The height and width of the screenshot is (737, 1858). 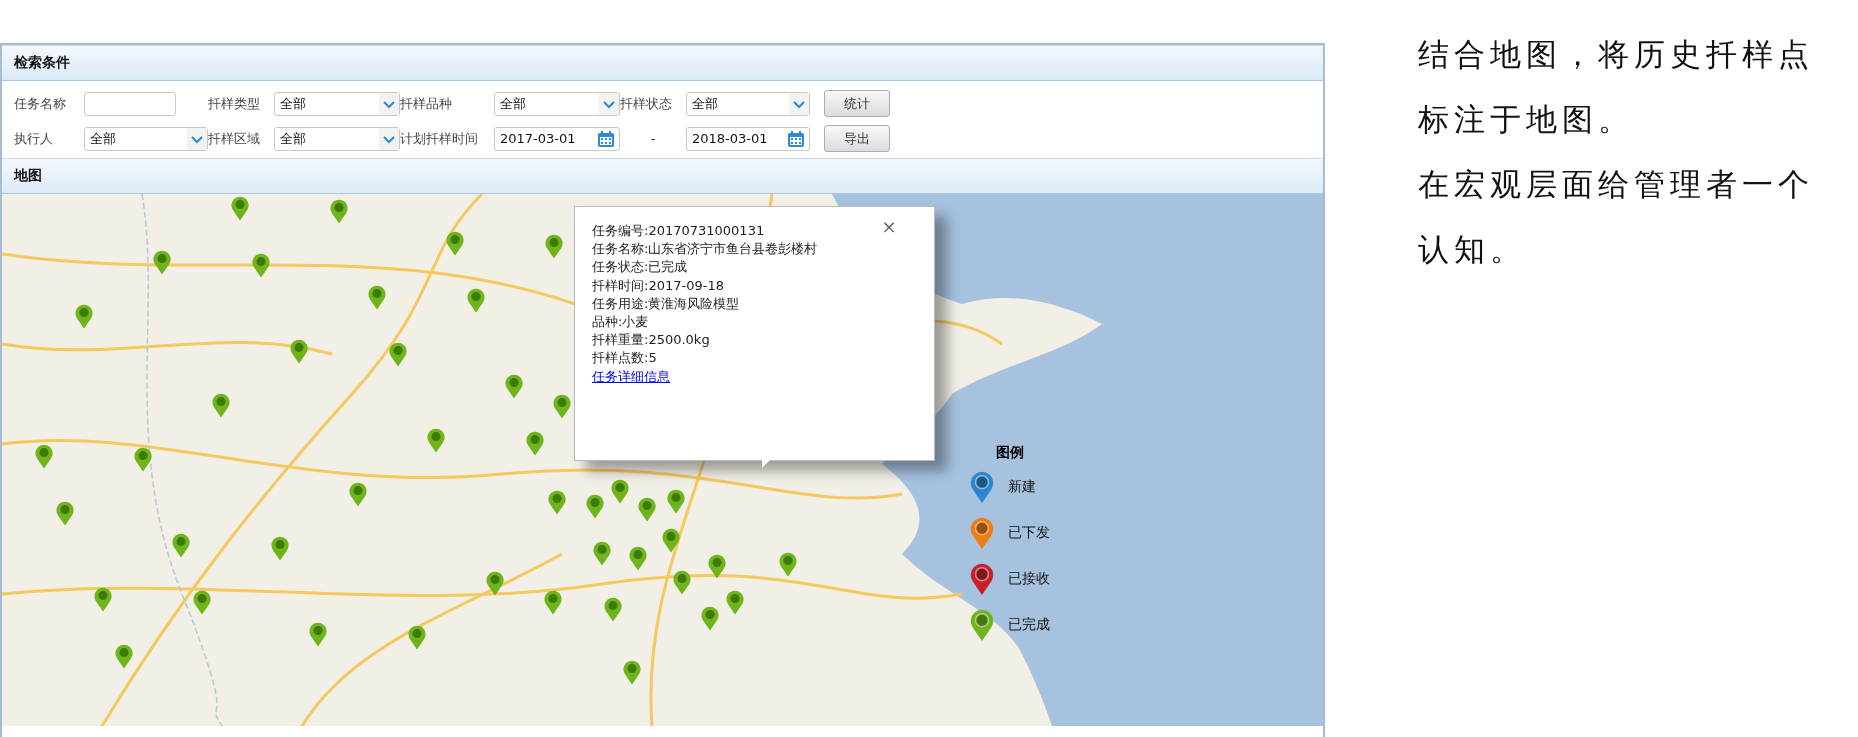 I want to click on info-line: 扦样点数:5, so click(x=624, y=358).